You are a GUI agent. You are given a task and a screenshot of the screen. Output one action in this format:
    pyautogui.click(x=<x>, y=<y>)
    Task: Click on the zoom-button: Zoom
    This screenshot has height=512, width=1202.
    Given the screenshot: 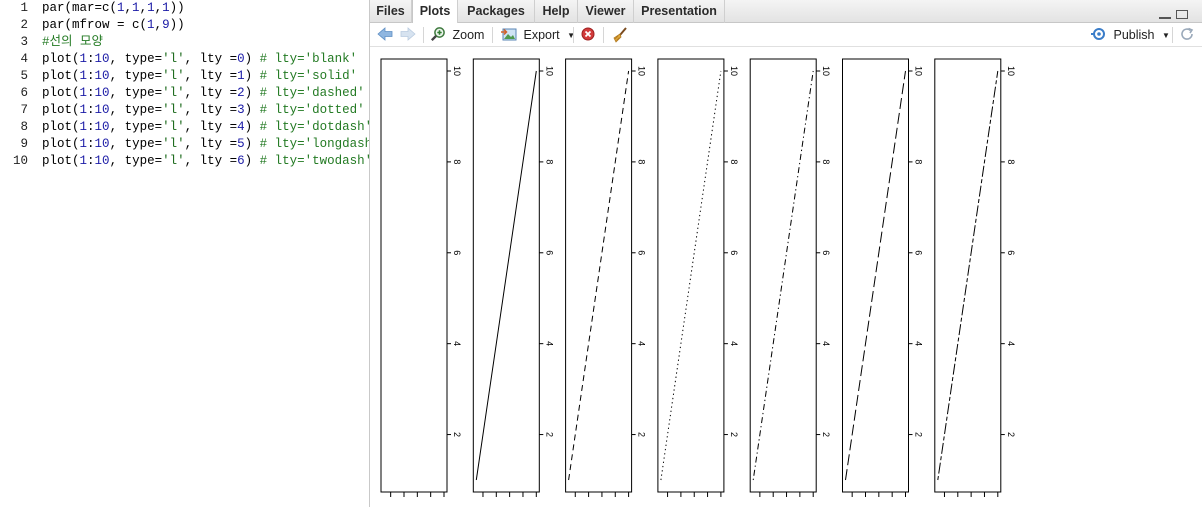 What is the action you would take?
    pyautogui.click(x=457, y=35)
    